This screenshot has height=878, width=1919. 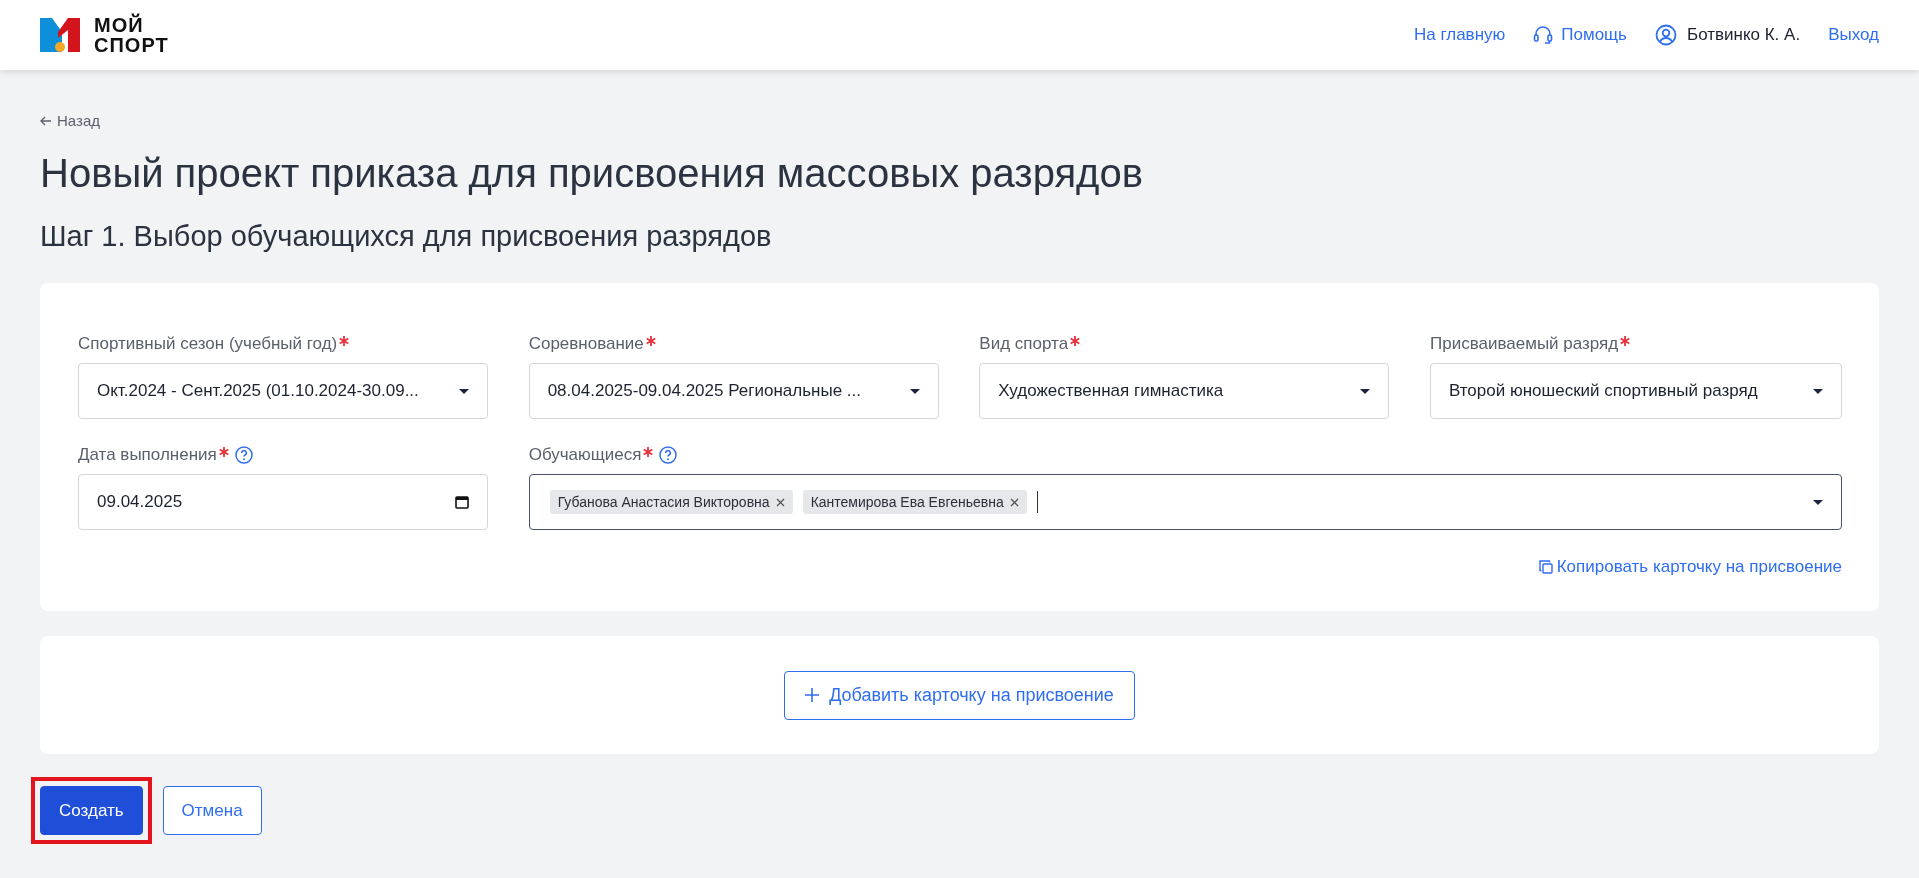 What do you see at coordinates (671, 502) in the screenshot?
I see `selected-tag: Губанова Анастасия Викторовна` at bounding box center [671, 502].